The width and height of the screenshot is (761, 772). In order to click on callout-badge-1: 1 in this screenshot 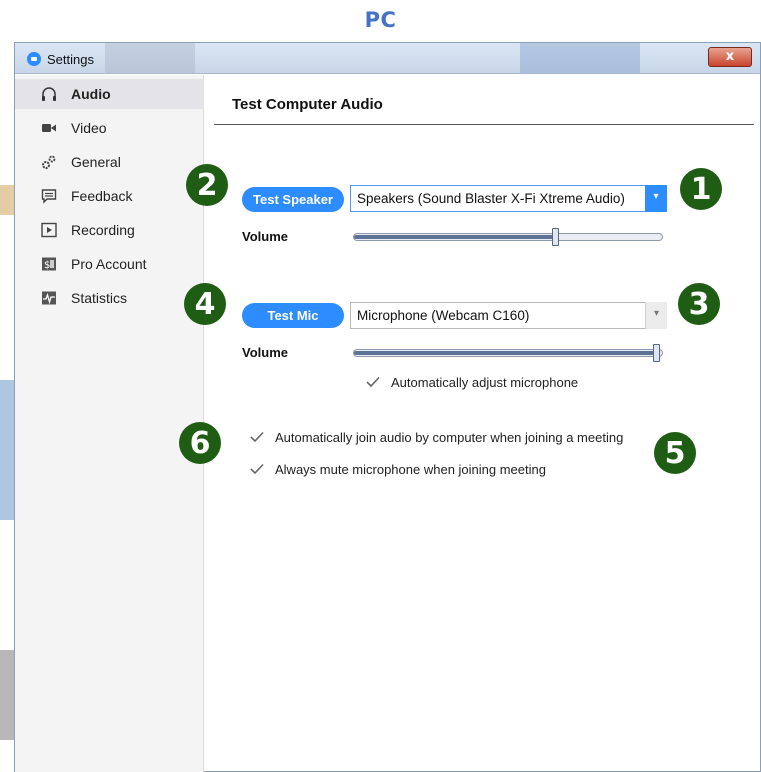, I will do `click(701, 189)`.